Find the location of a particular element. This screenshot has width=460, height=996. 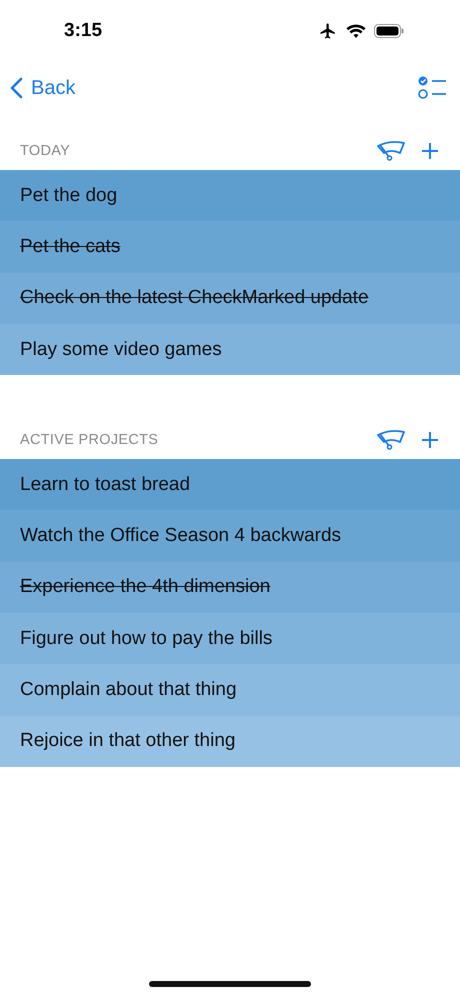

task-text: Learn to toast bread is located at coordinates (105, 485).